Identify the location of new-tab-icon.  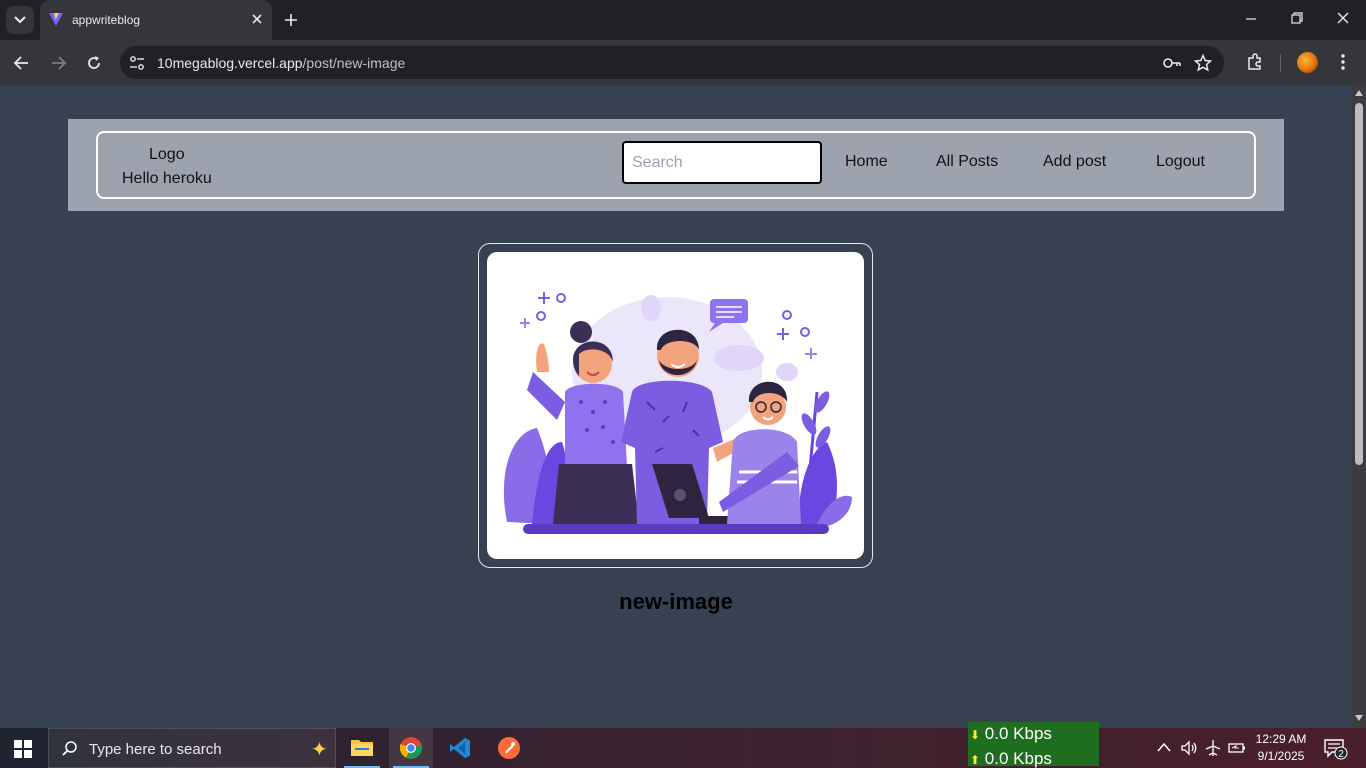
(291, 20).